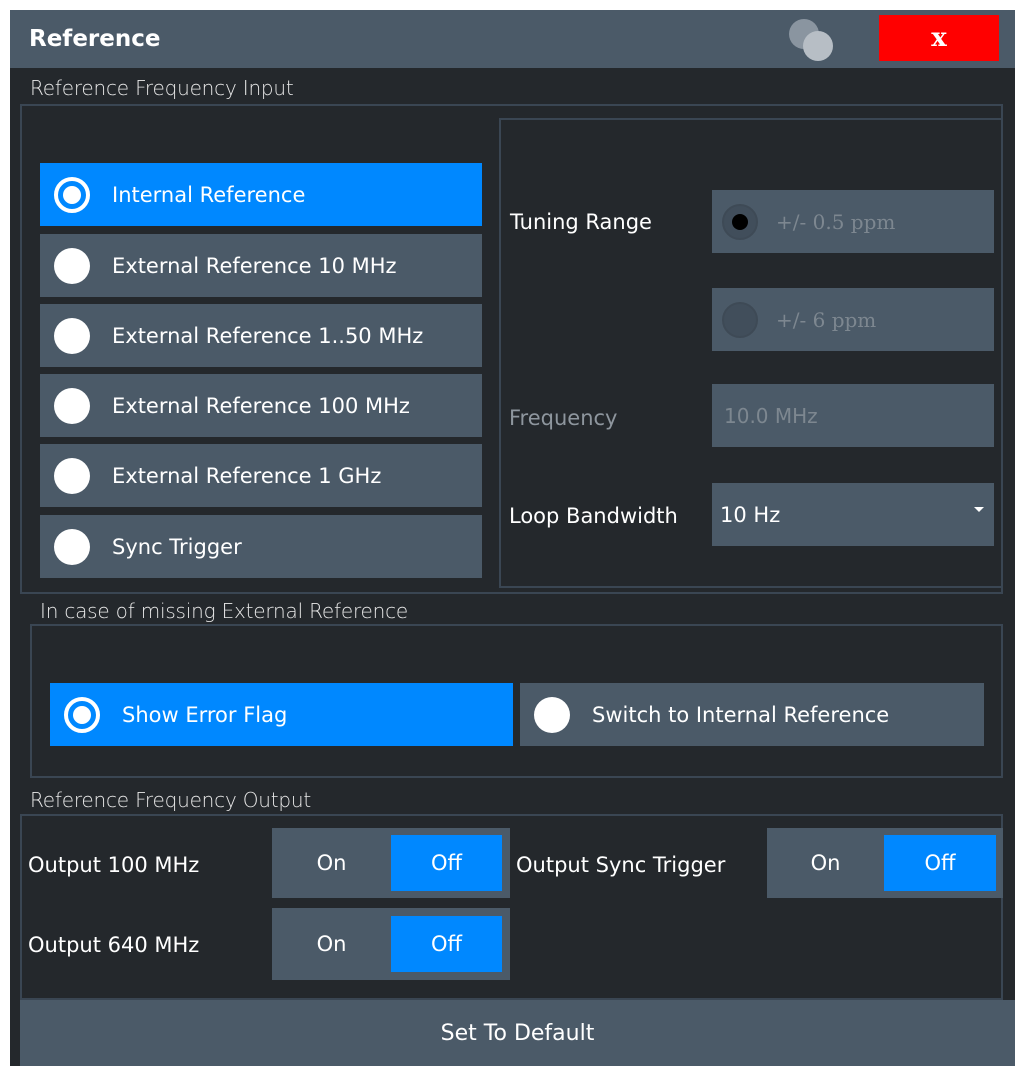 The height and width of the screenshot is (1066, 1015). Describe the element at coordinates (114, 865) in the screenshot. I see `output-100-label: Output 100 MHz` at that location.